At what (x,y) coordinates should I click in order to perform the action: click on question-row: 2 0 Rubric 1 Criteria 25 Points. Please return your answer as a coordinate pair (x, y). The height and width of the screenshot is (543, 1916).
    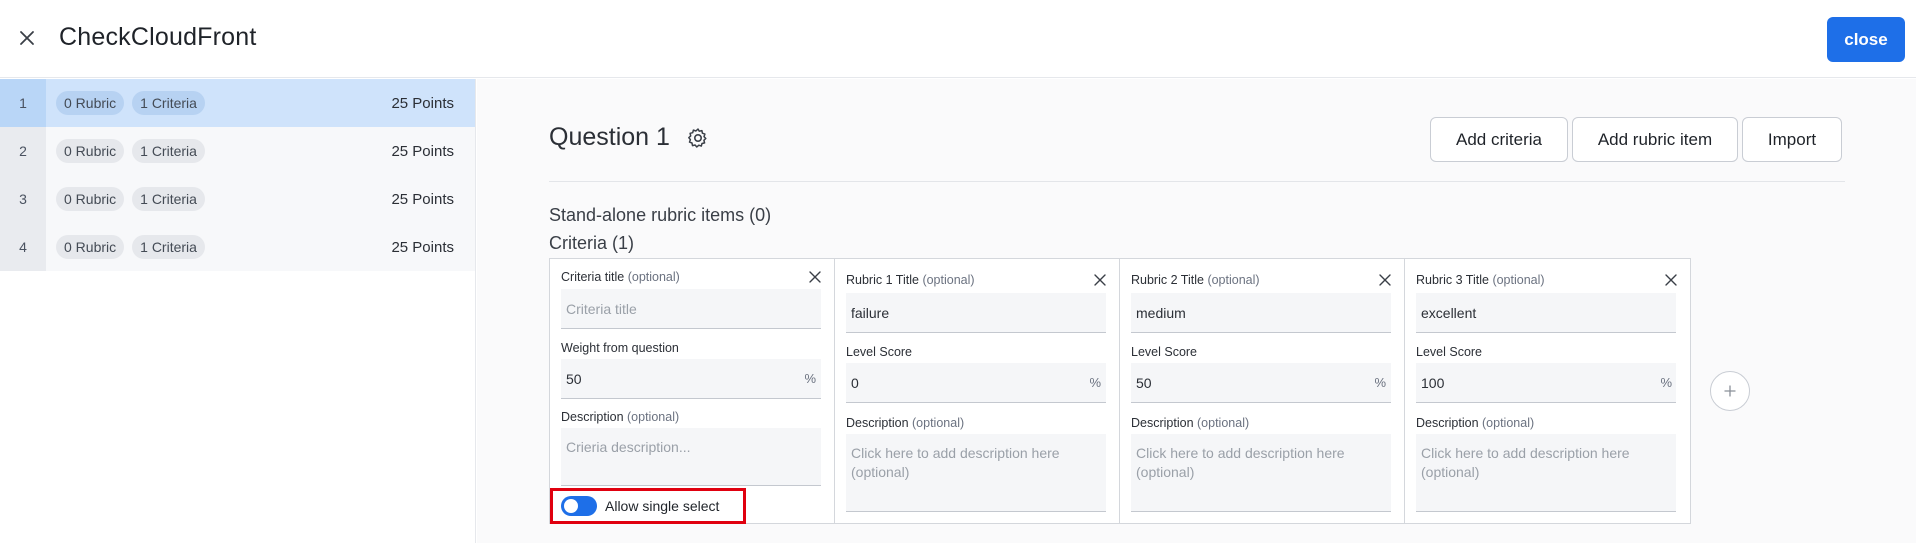
    Looking at the image, I should click on (237, 151).